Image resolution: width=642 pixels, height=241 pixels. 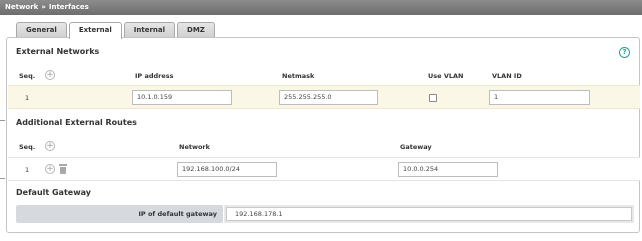 I want to click on add-route-icon: +, so click(x=50, y=146).